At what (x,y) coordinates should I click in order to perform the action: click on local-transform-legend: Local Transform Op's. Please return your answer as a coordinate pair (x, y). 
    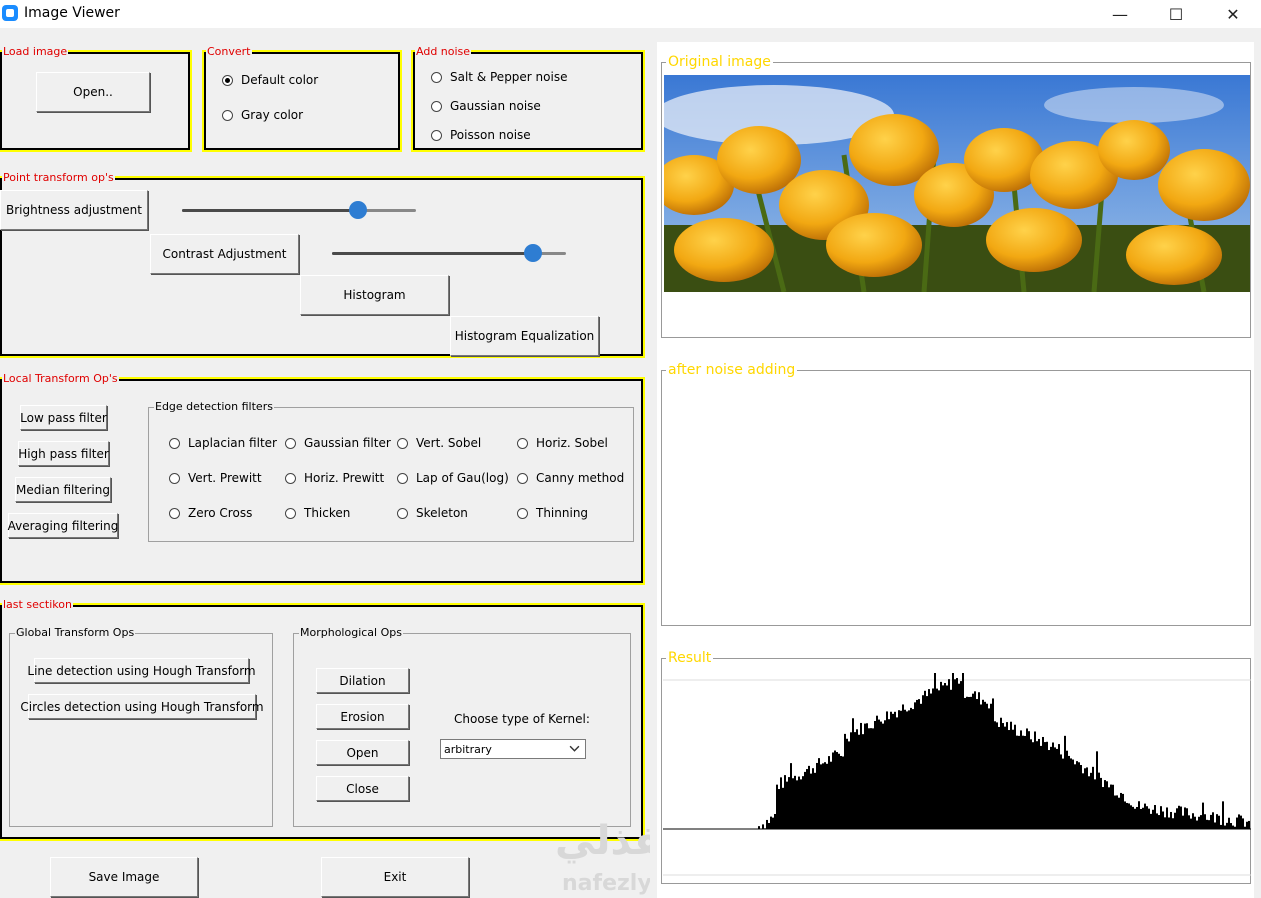
    Looking at the image, I should click on (60, 379).